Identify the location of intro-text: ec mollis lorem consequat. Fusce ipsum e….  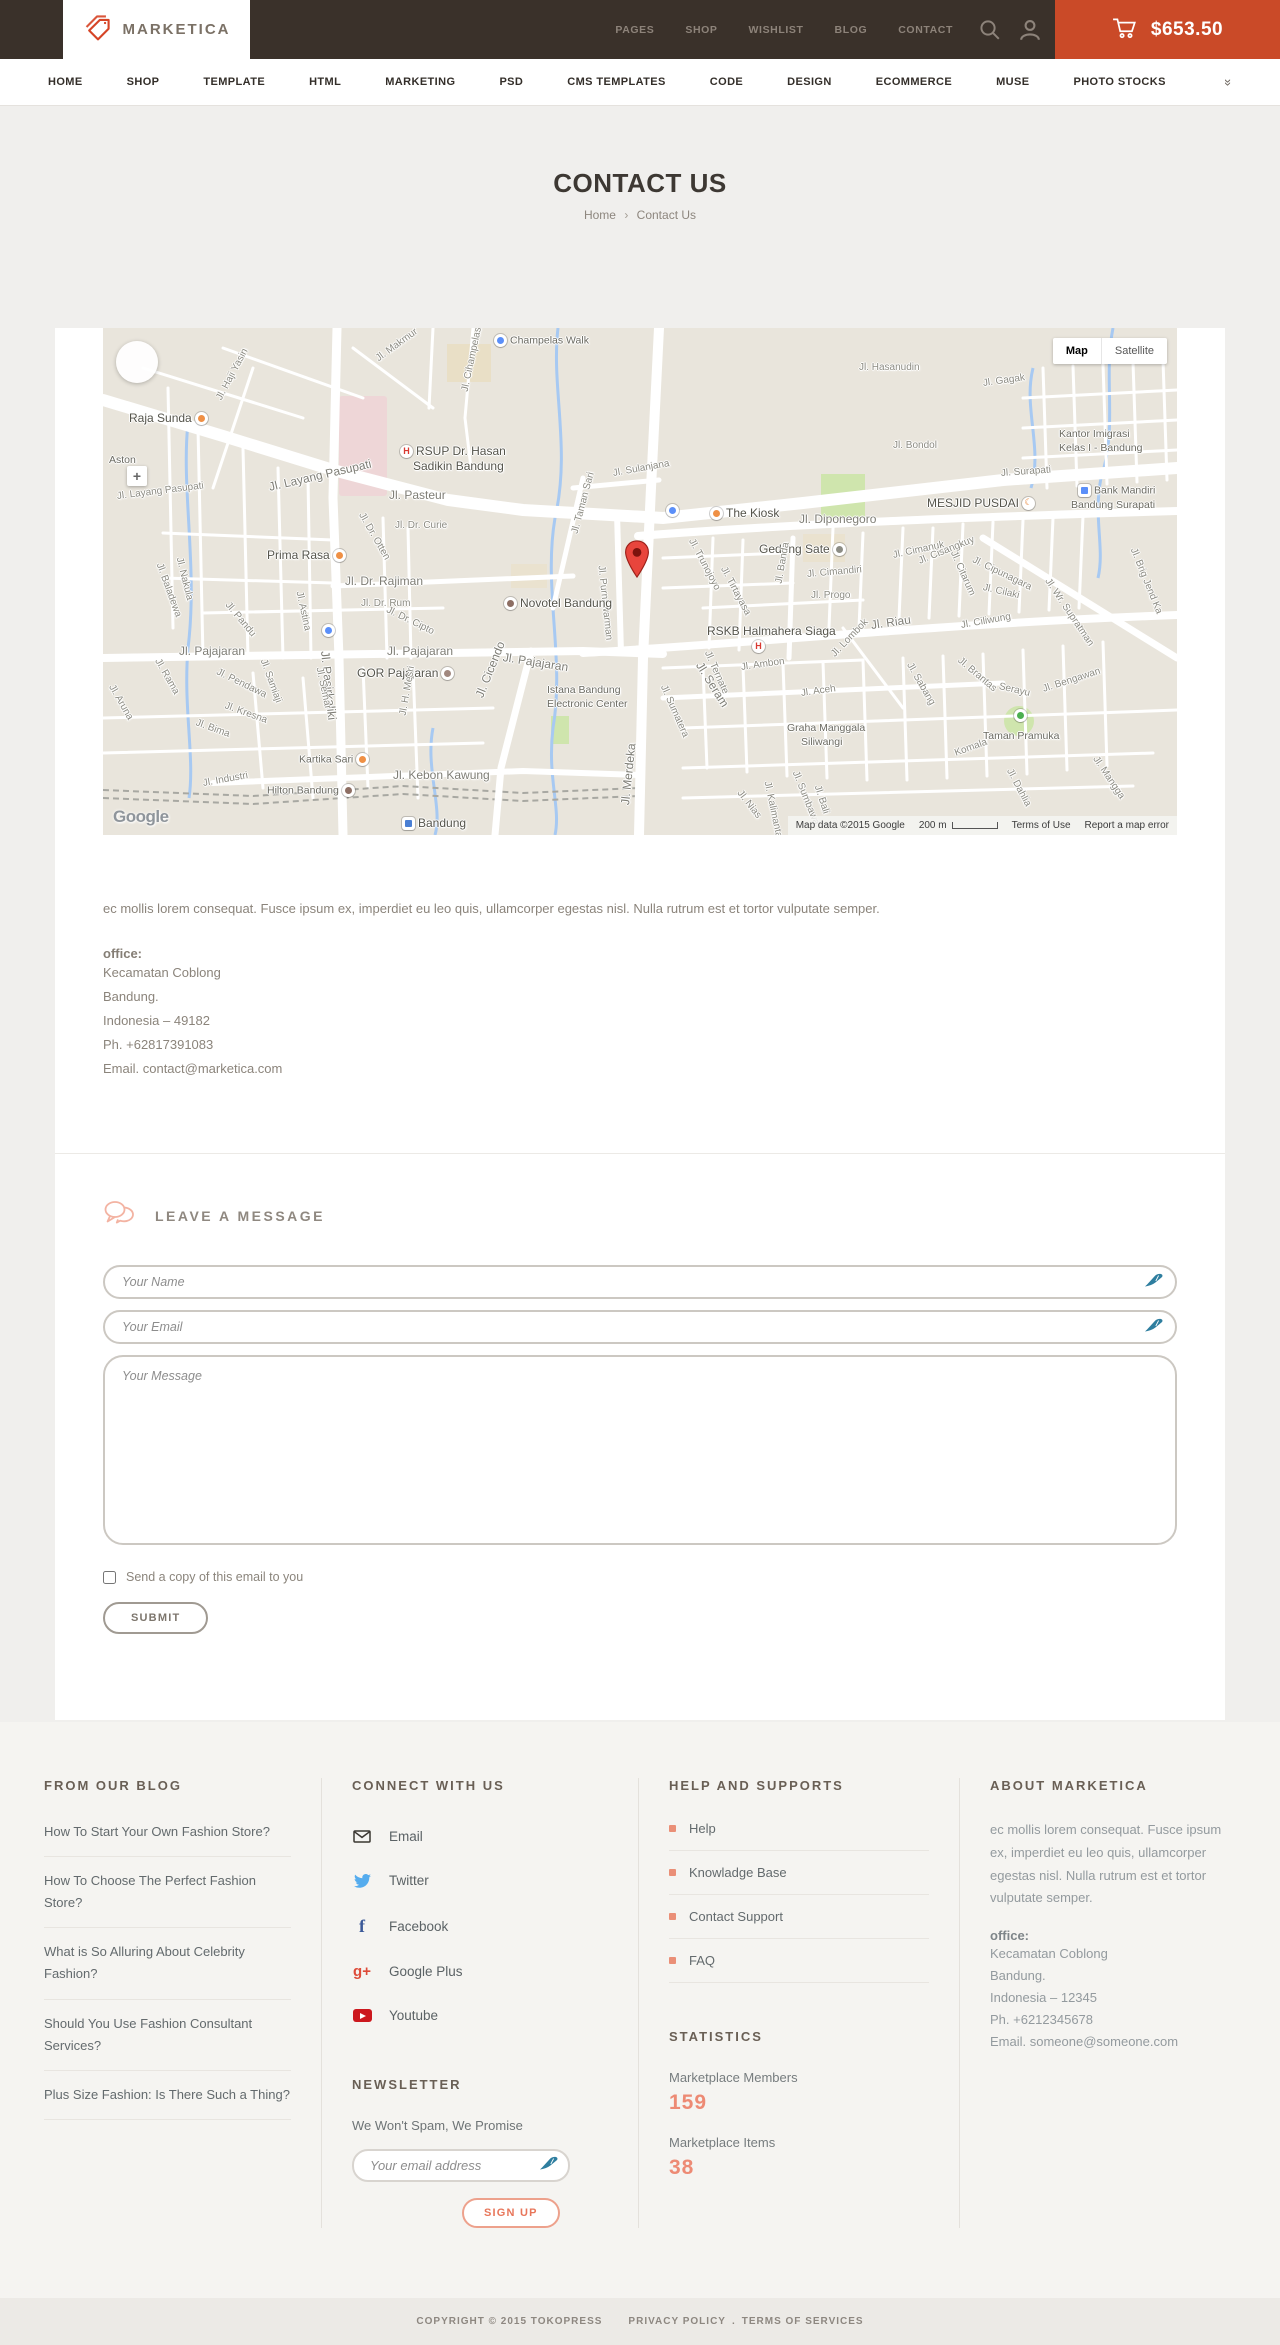
(491, 908).